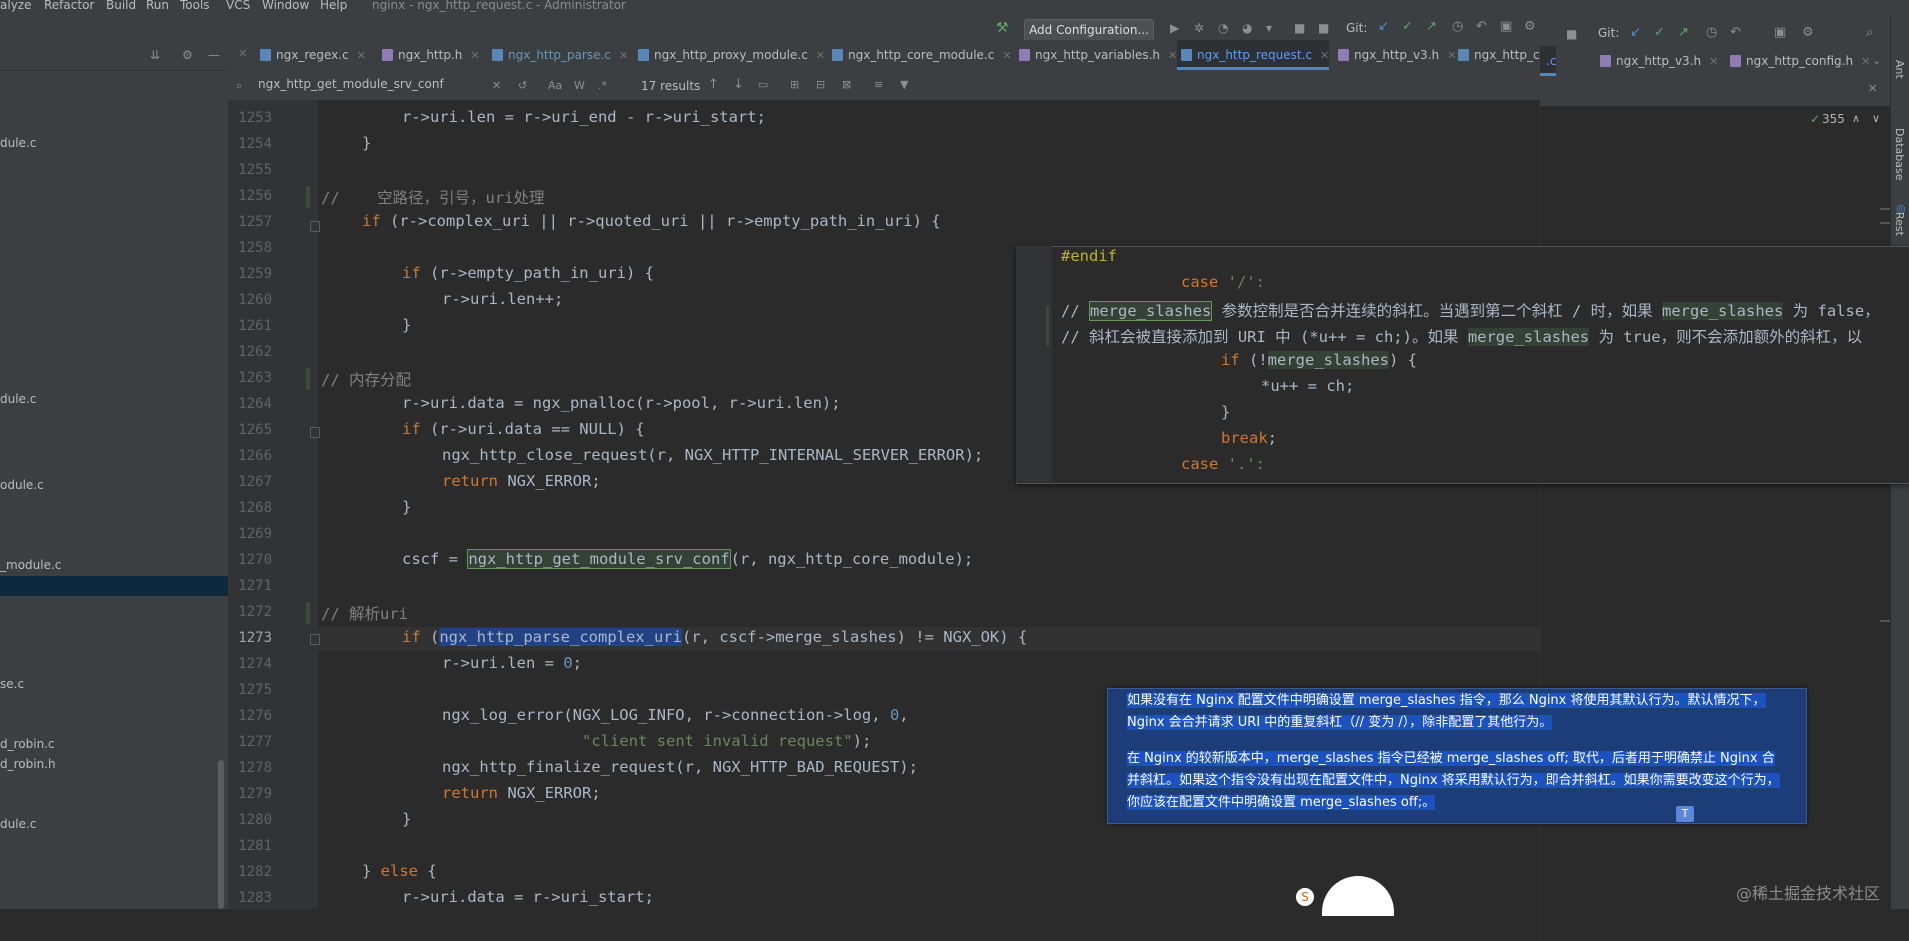 Image resolution: width=1909 pixels, height=941 pixels. I want to click on build-hammer-icon: ⚒, so click(1002, 28).